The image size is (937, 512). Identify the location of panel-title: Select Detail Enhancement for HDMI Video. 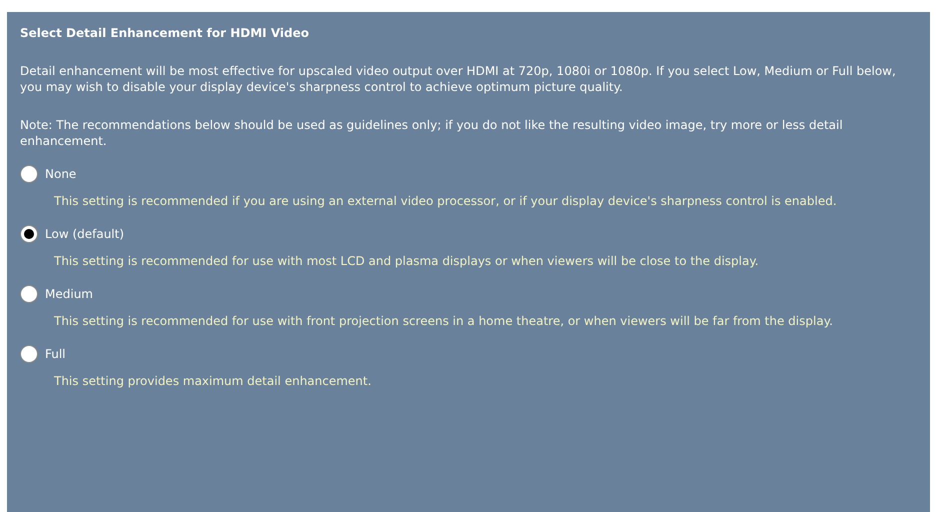
(165, 33).